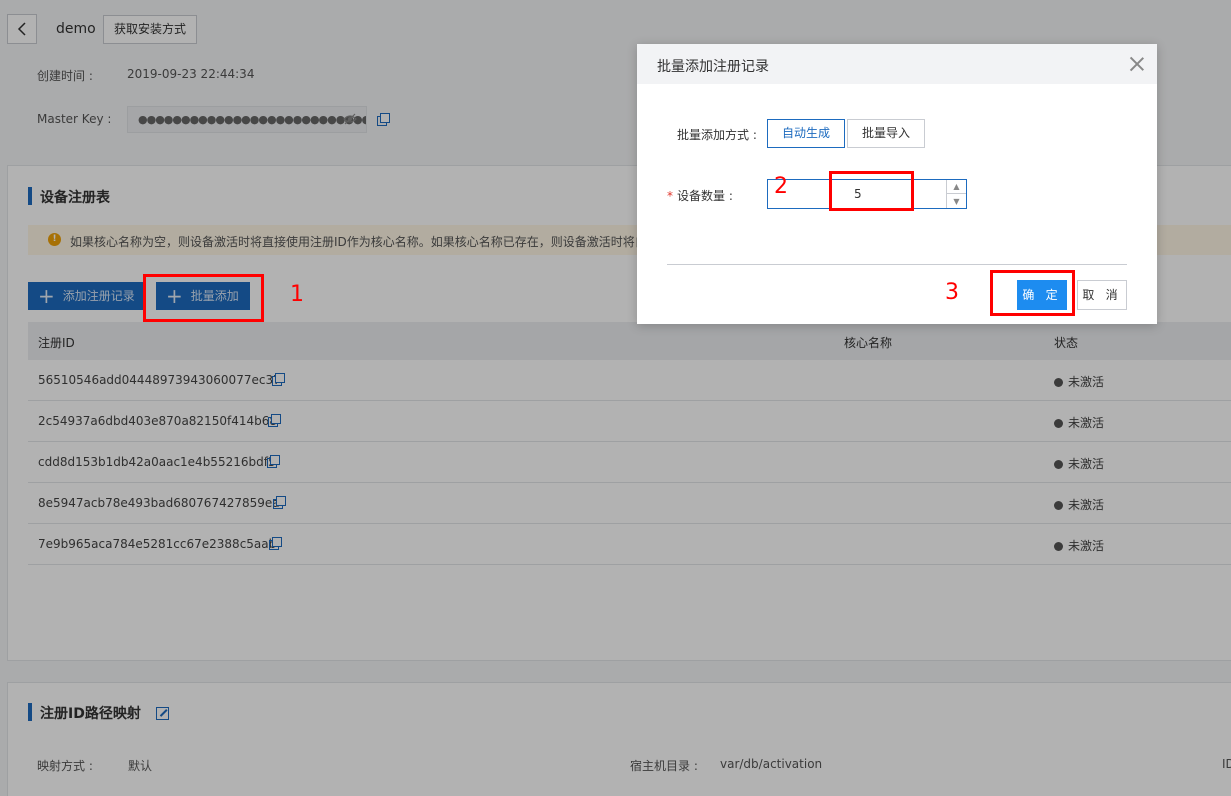  What do you see at coordinates (806, 133) in the screenshot?
I see `auto-generate-option: 自动生成` at bounding box center [806, 133].